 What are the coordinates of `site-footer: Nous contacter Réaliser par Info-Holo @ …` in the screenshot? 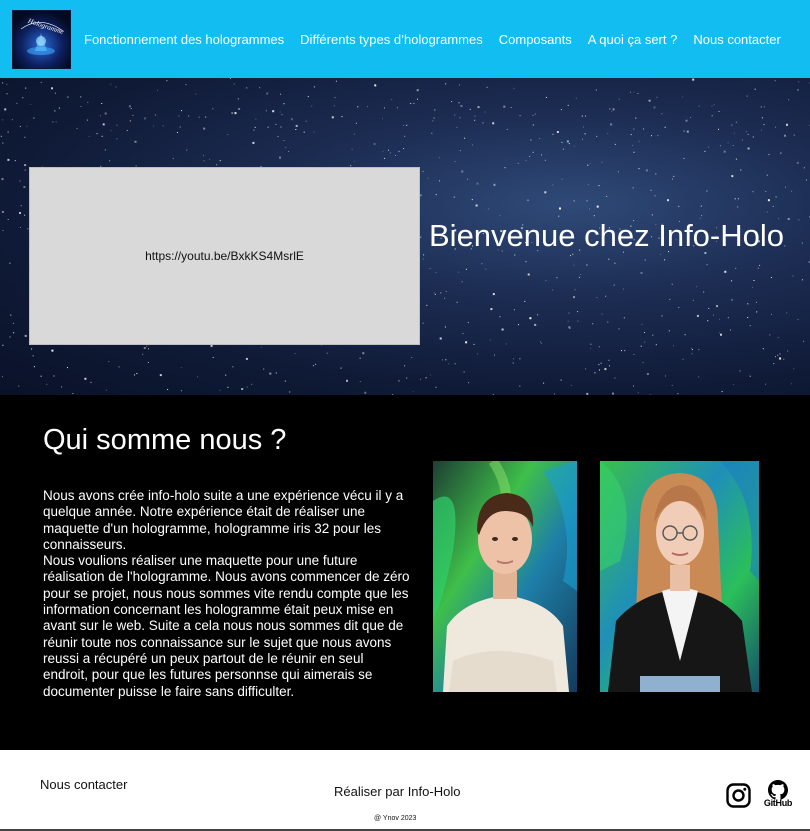 It's located at (405, 790).